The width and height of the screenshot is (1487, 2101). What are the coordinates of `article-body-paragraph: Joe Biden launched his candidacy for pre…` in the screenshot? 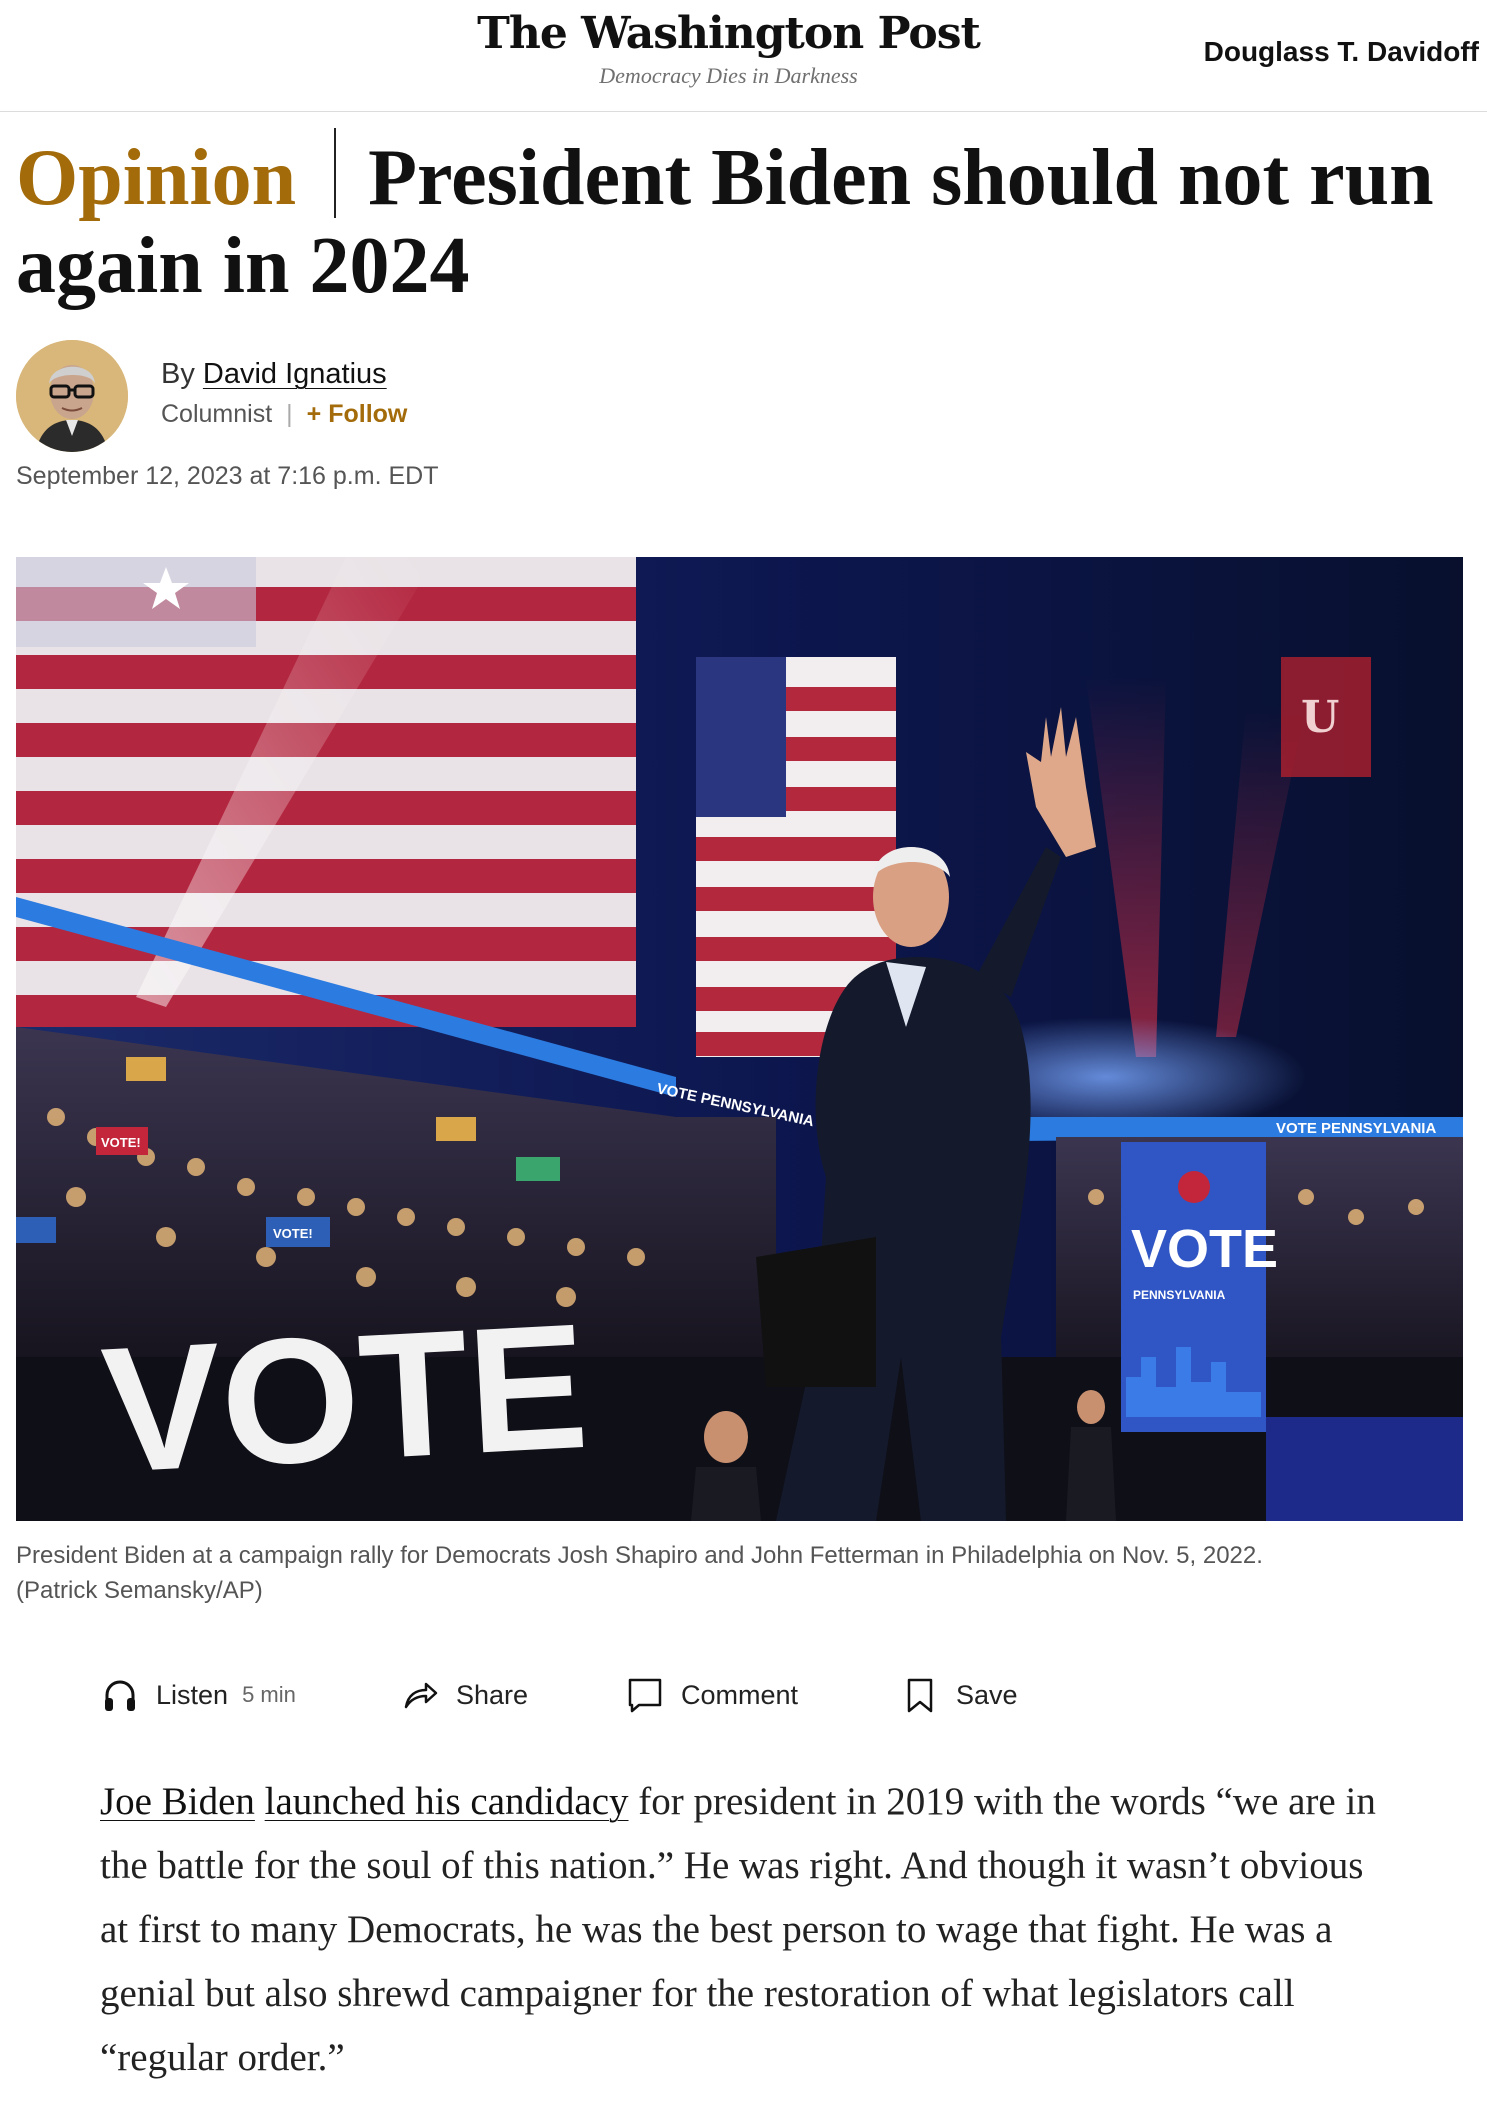 It's located at (745, 1930).